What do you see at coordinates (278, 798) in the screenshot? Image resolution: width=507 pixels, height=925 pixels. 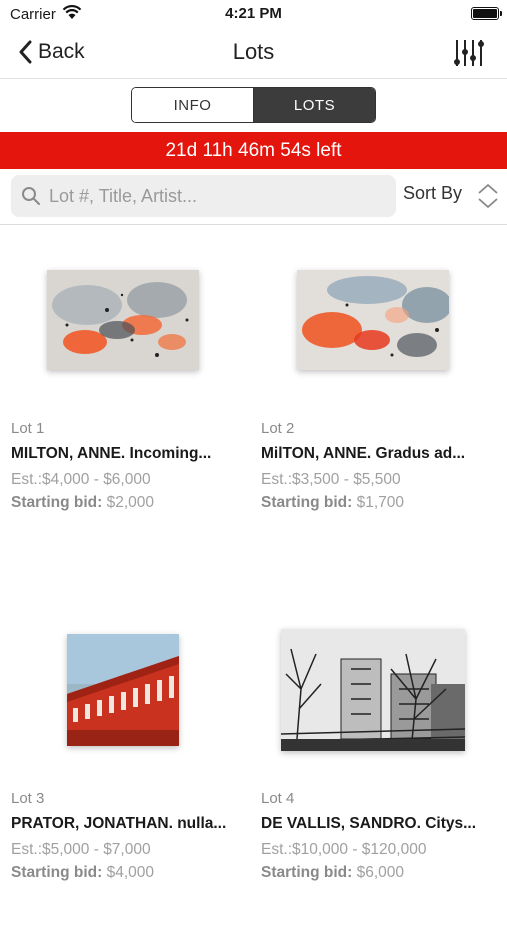 I see `lot-number: Lot 4` at bounding box center [278, 798].